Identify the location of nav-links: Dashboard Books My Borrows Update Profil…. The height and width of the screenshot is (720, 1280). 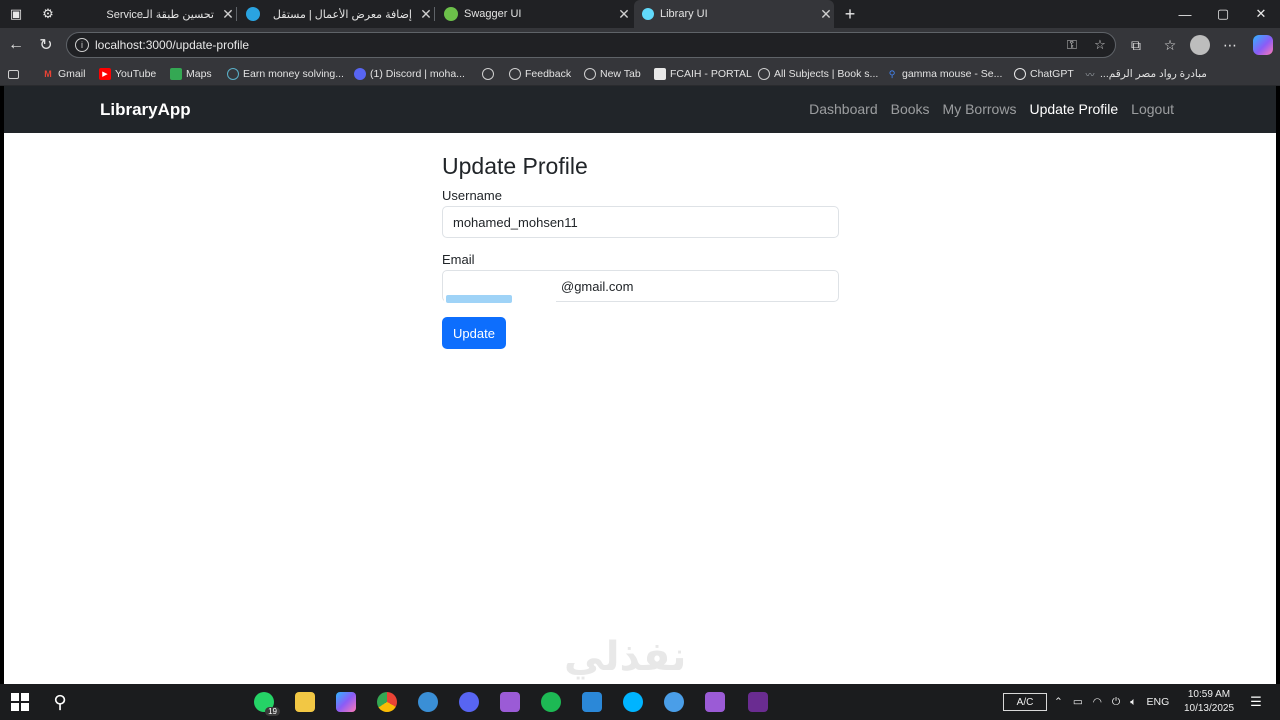
(991, 109).